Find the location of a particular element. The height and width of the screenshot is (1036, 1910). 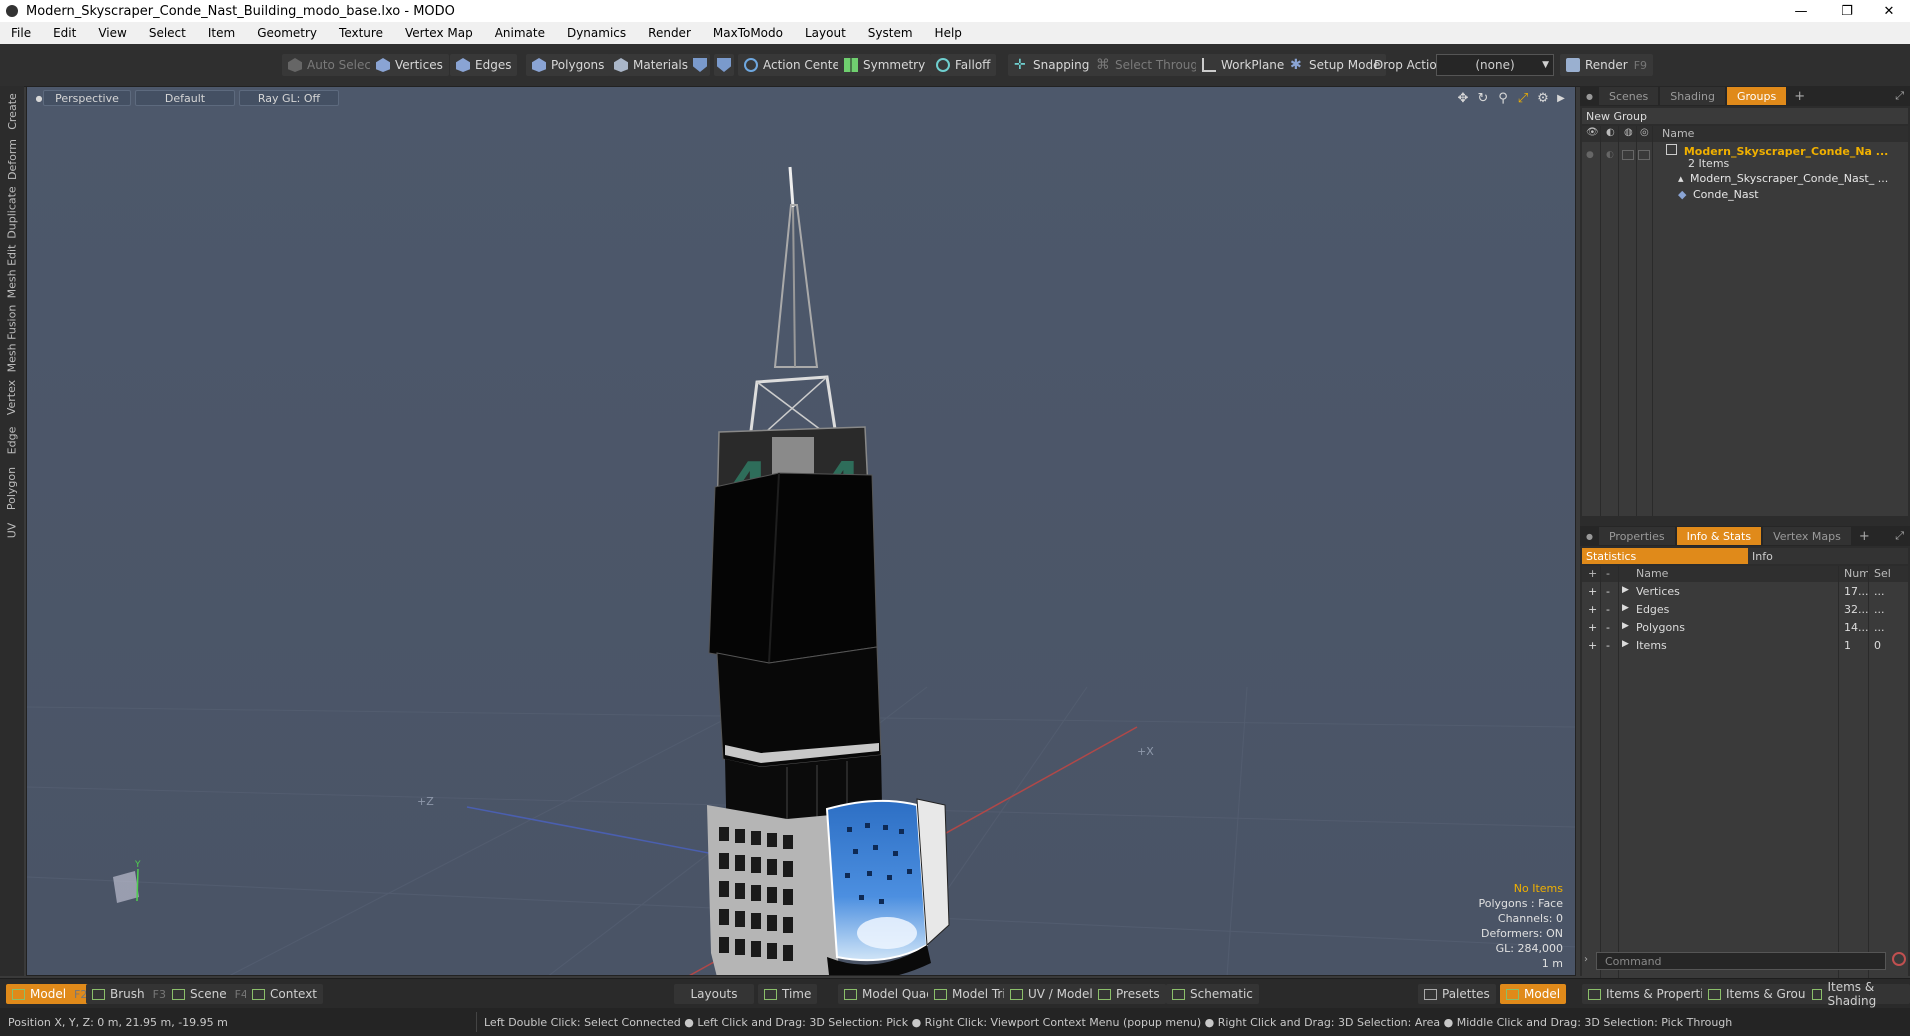

tab-shading: Shading is located at coordinates (1692, 96).